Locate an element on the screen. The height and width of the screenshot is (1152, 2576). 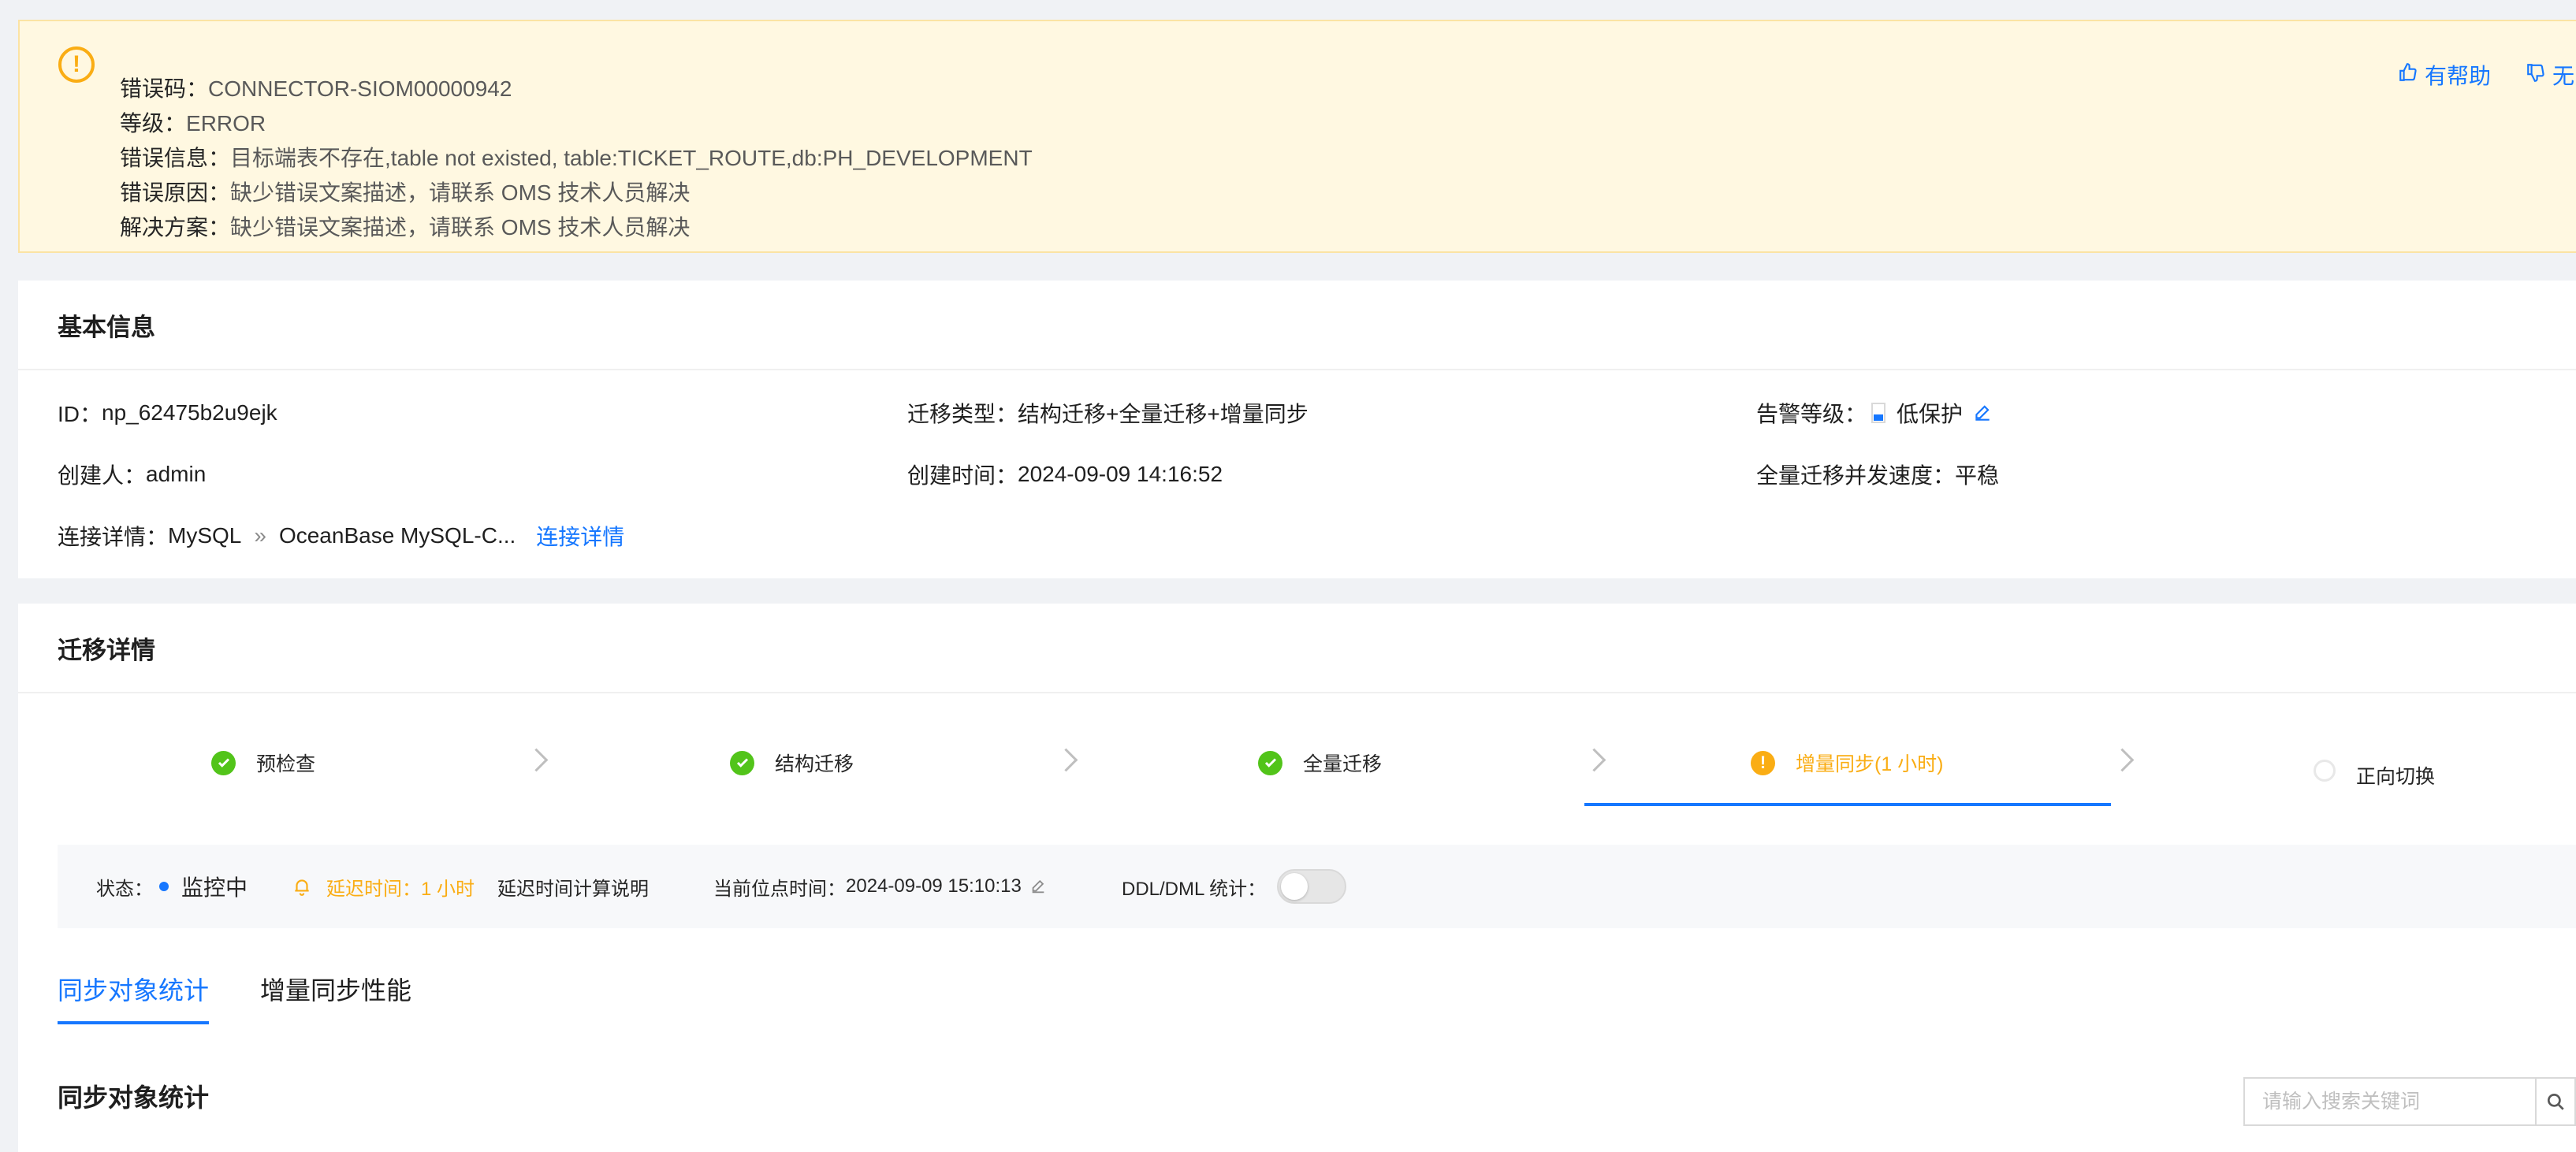
full-migration-speed-field: 全量迁移并发速度： 平稳 is located at coordinates (1878, 476).